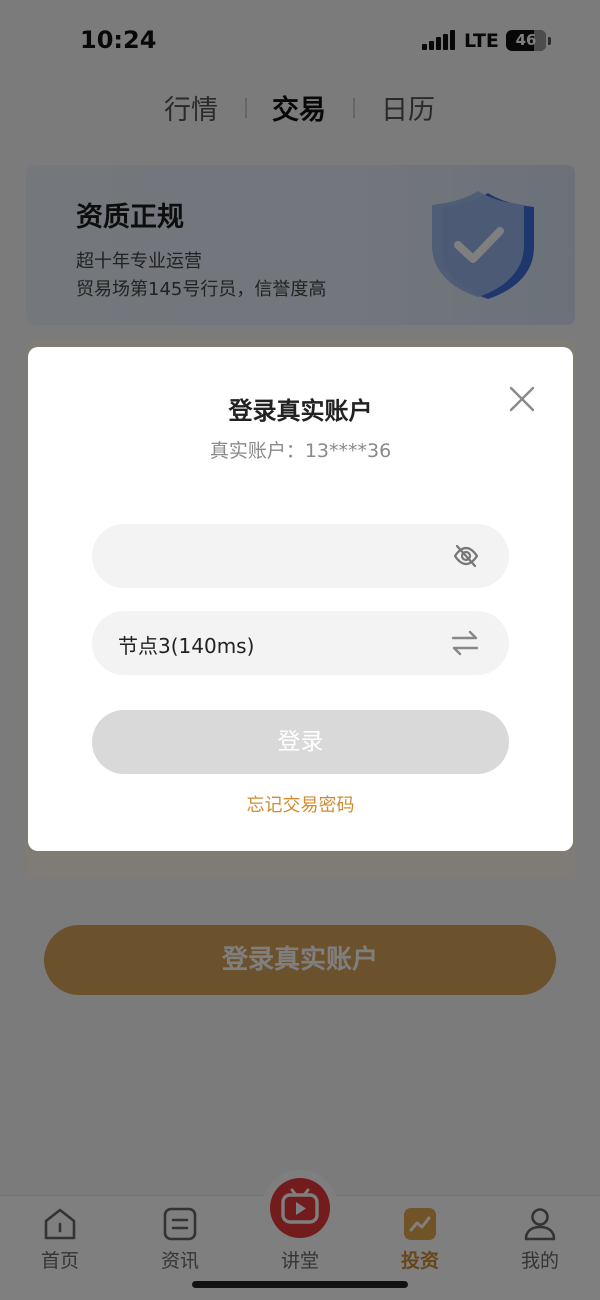 The width and height of the screenshot is (600, 1300). Describe the element at coordinates (300, 451) in the screenshot. I see `account-number: 真实账户：13****36` at that location.